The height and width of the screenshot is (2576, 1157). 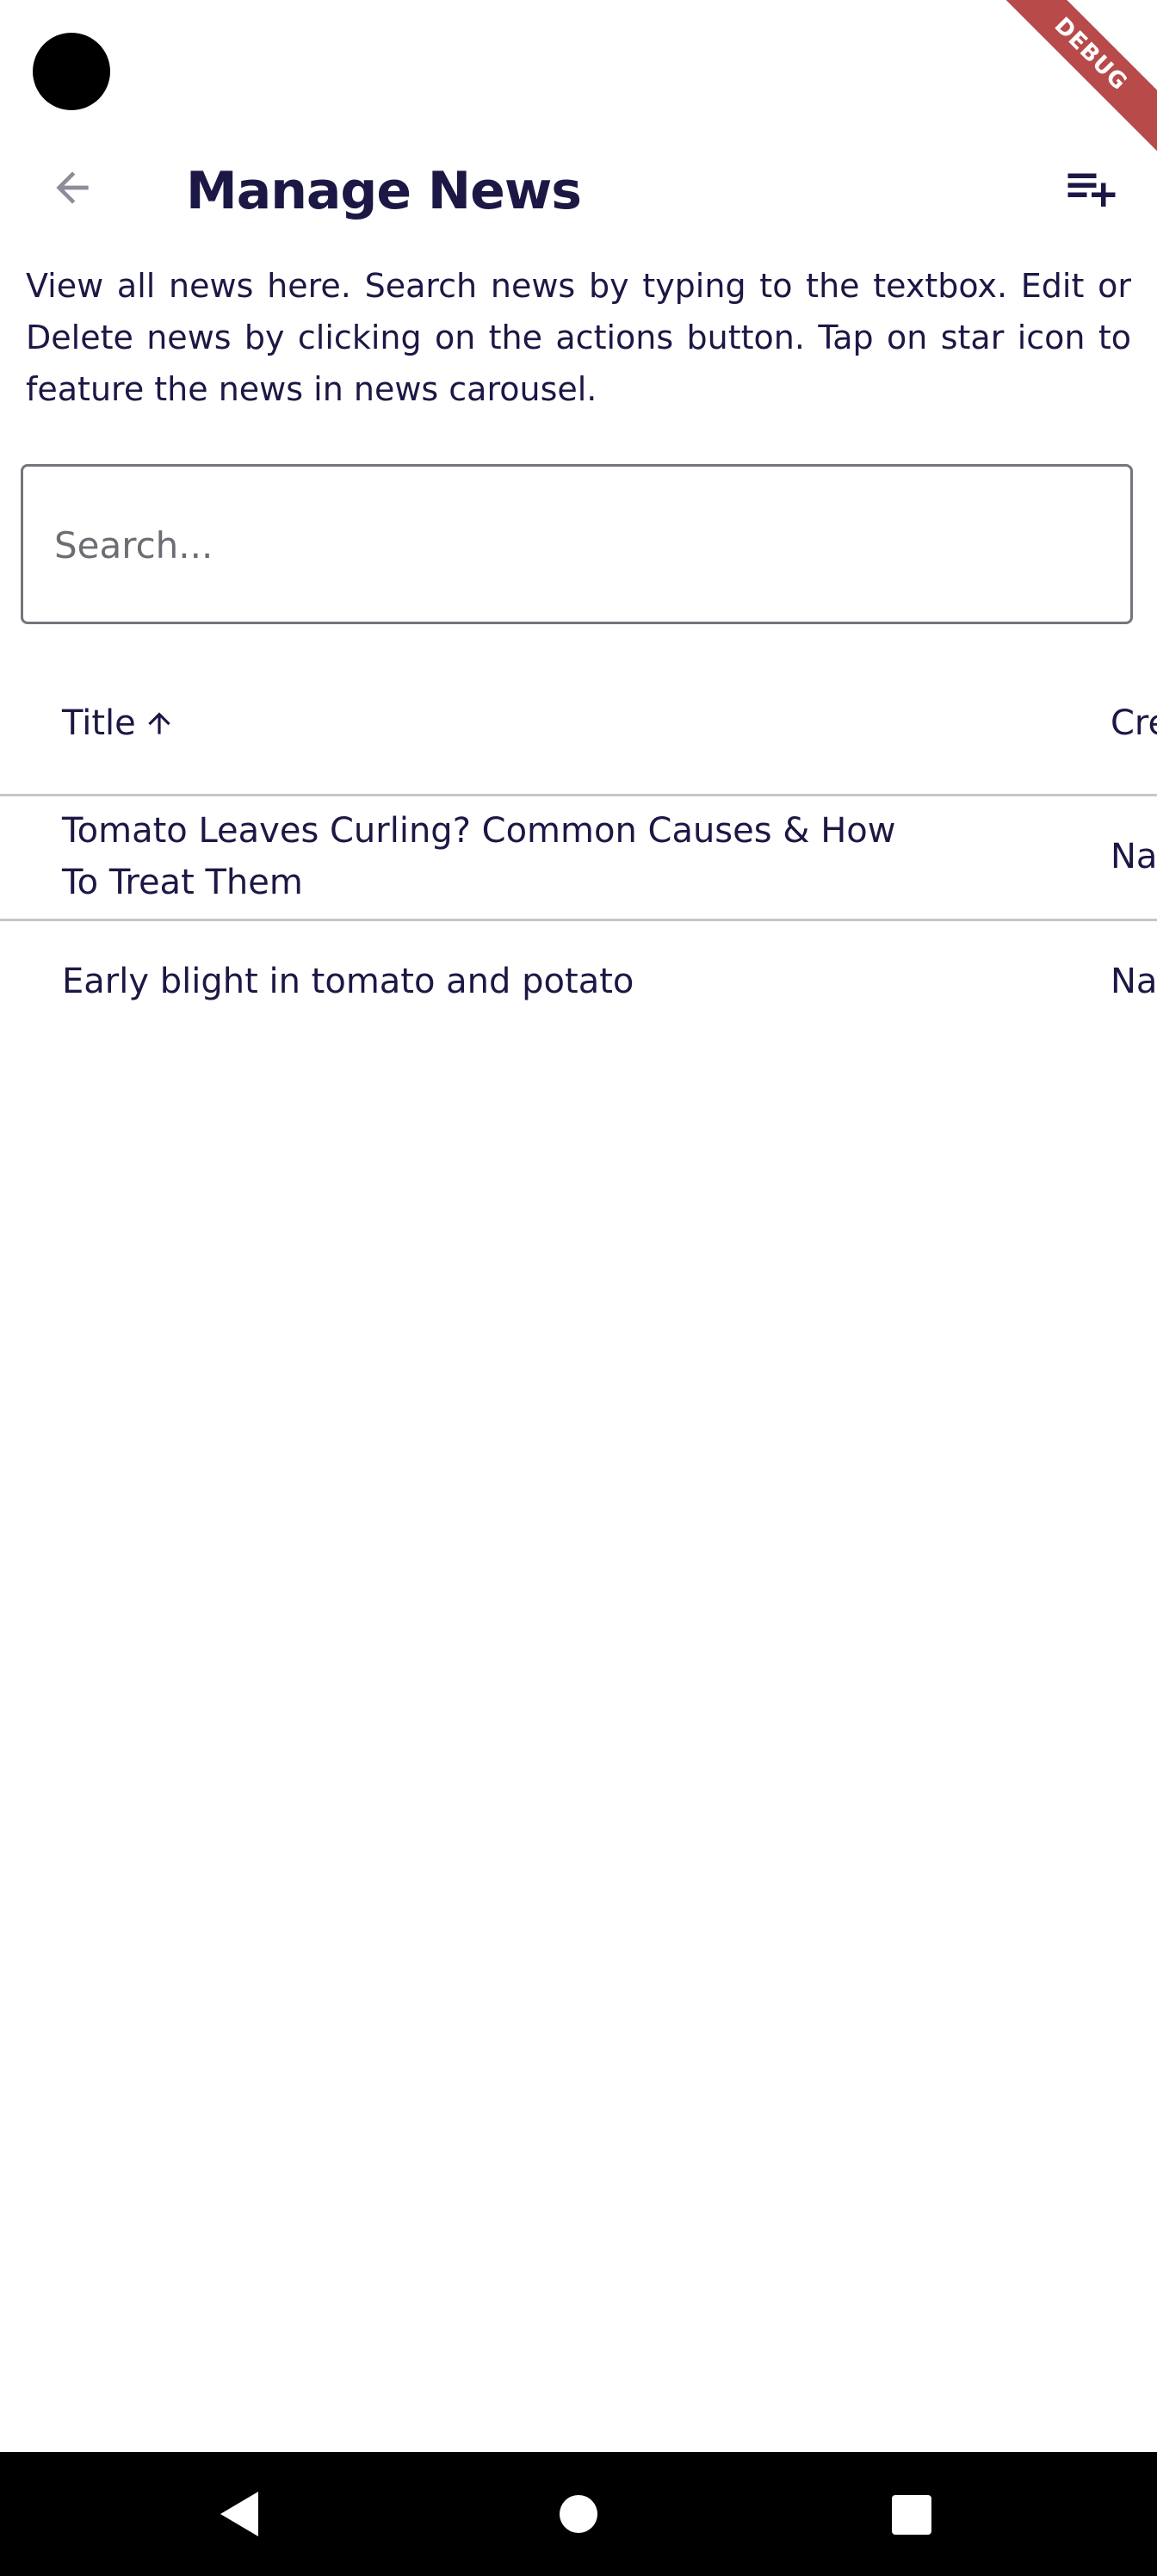 What do you see at coordinates (72, 71) in the screenshot?
I see `camera-cutout` at bounding box center [72, 71].